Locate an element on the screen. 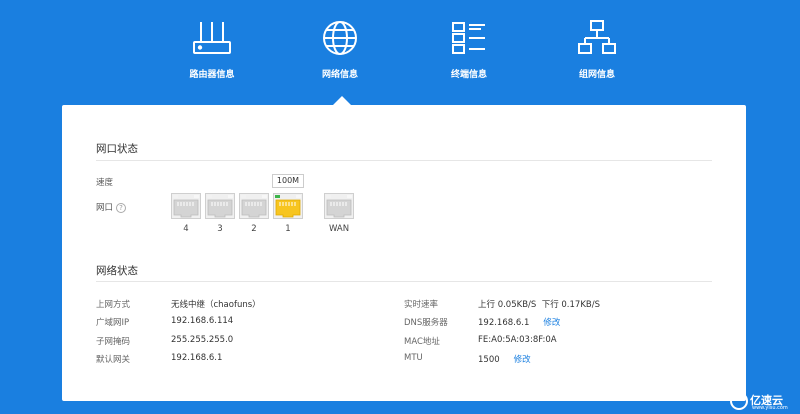  ethernet-port-wan is located at coordinates (339, 206).